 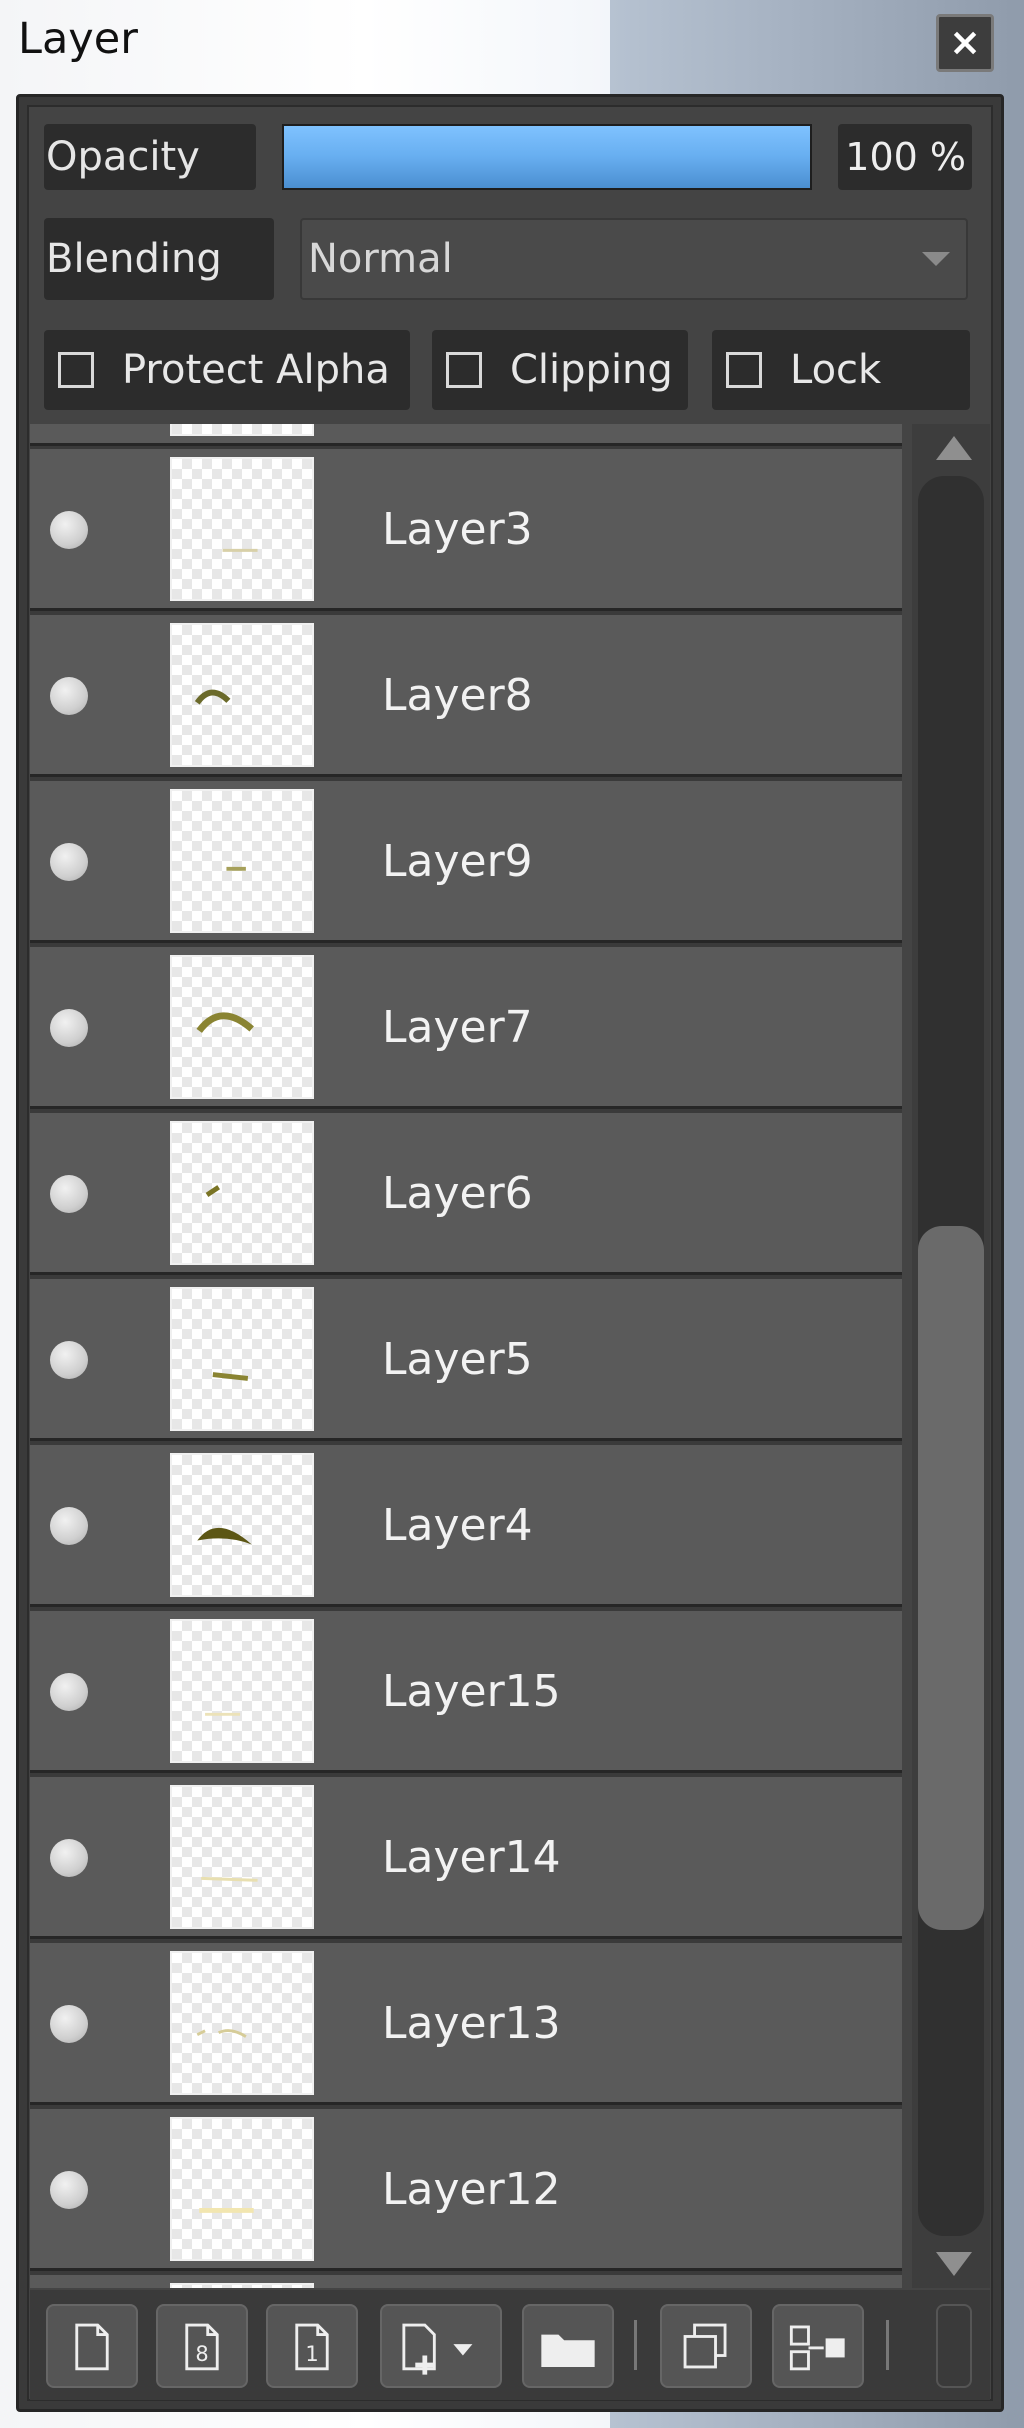 I want to click on layer-row: Layer8, so click(x=466, y=696).